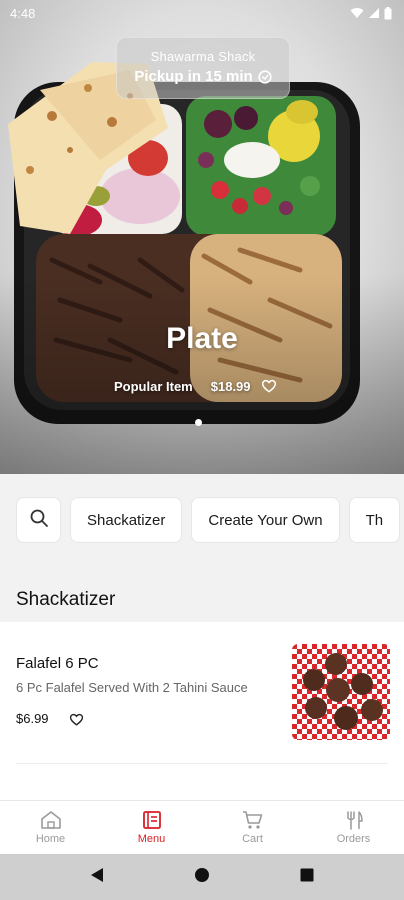 This screenshot has width=404, height=900. What do you see at coordinates (307, 877) in the screenshot?
I see `recents-icon` at bounding box center [307, 877].